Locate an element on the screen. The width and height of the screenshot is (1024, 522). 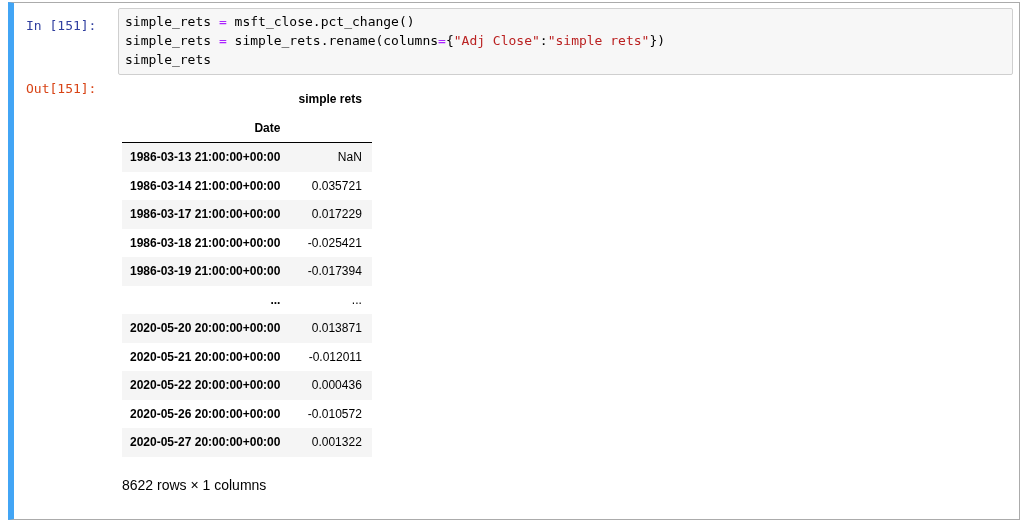
index-header: Date is located at coordinates (206, 128).